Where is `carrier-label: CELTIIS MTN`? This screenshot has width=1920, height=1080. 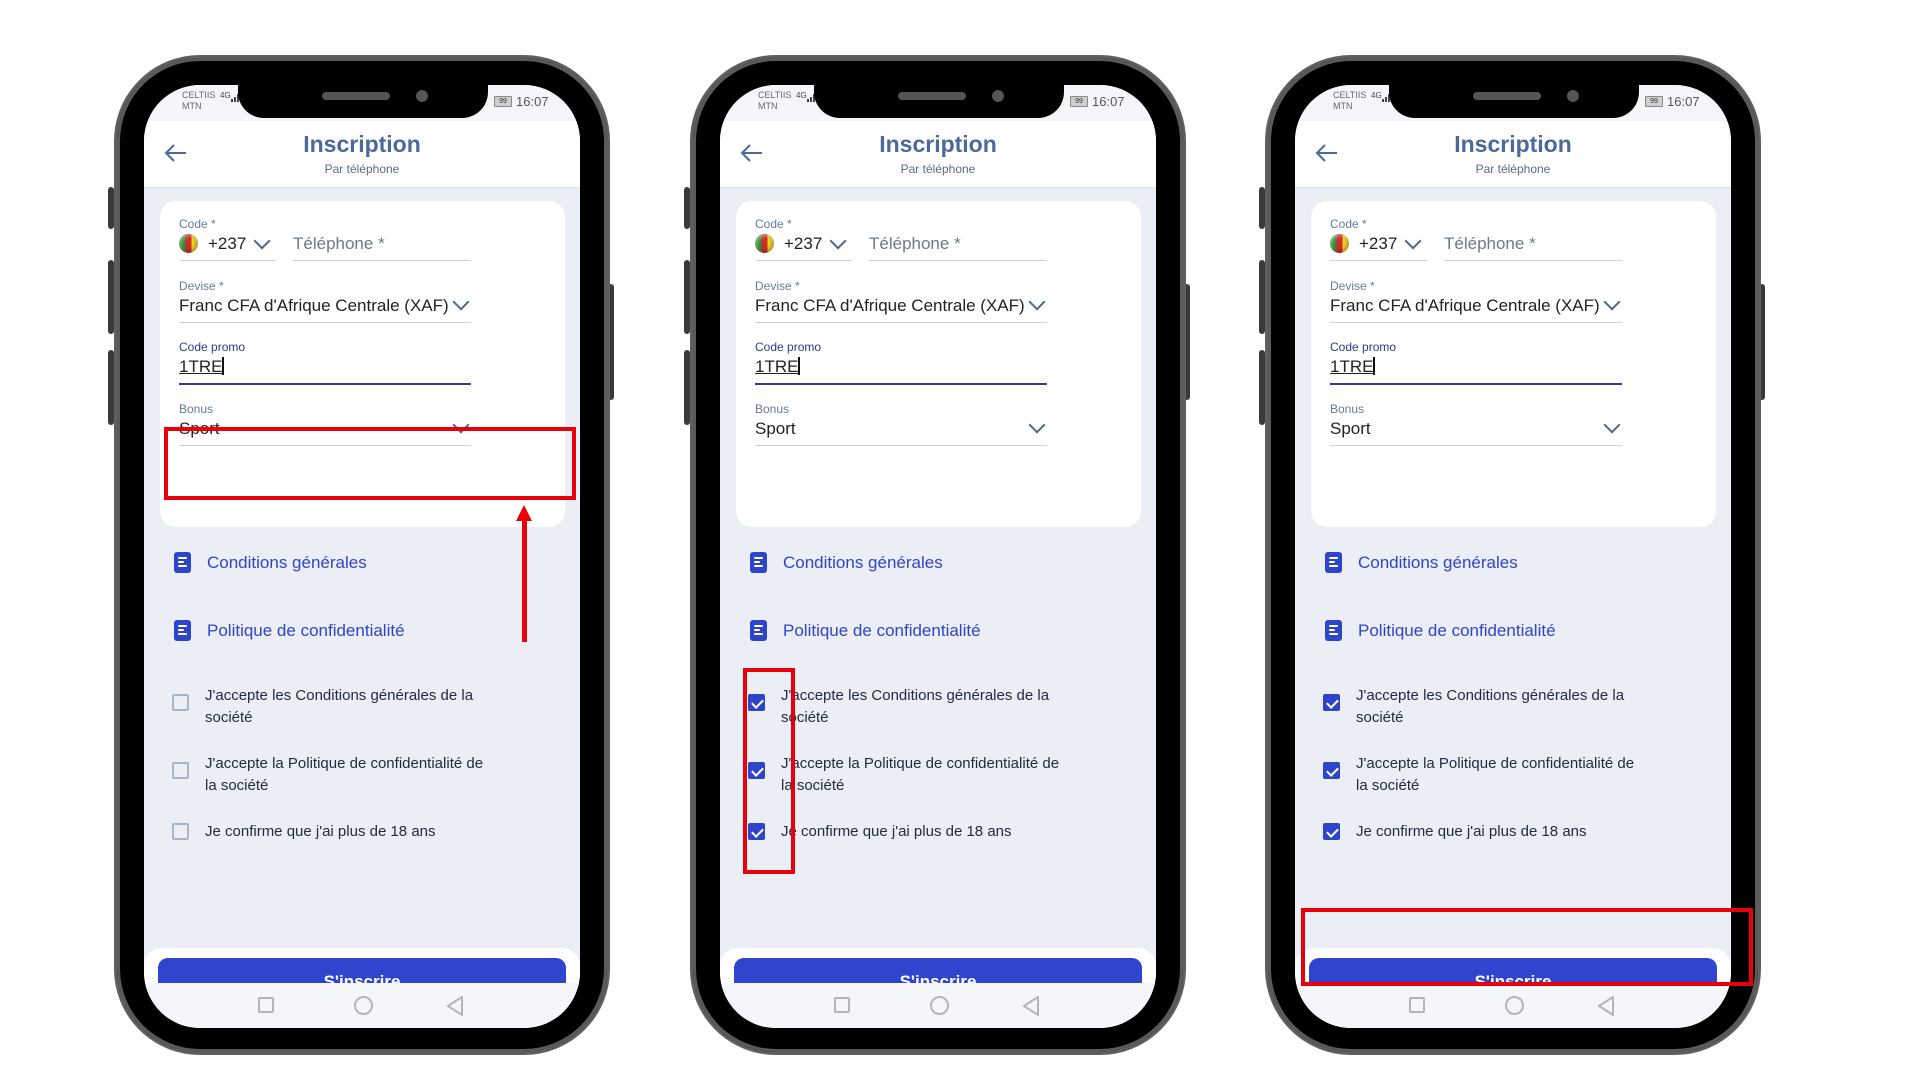
carrier-label: CELTIIS MTN is located at coordinates (198, 101).